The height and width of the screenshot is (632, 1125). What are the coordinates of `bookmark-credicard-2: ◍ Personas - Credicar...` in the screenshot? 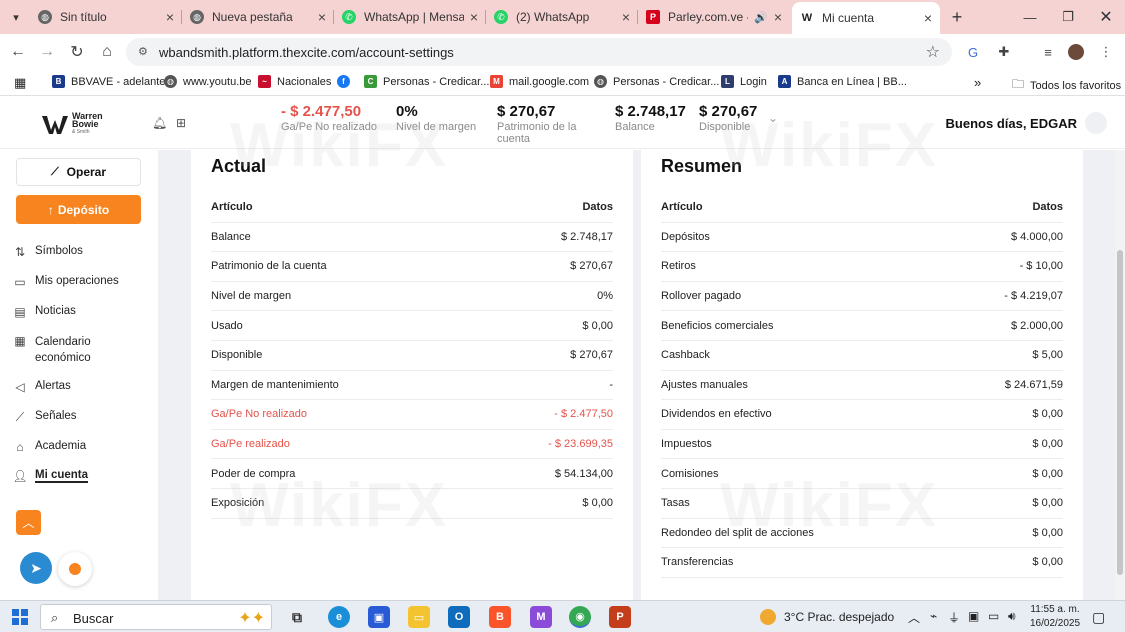 It's located at (656, 81).